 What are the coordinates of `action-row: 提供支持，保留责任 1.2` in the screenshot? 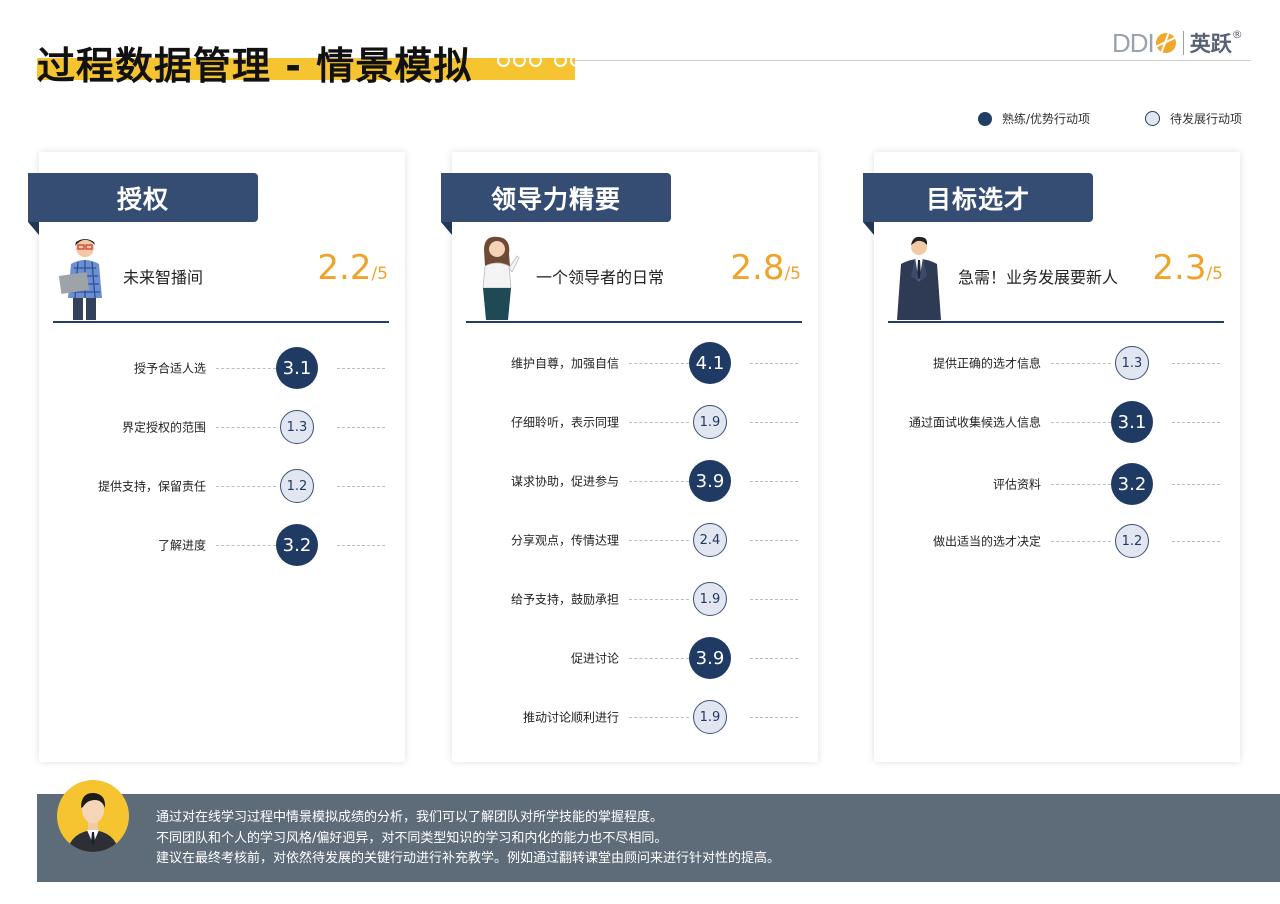 It's located at (222, 486).